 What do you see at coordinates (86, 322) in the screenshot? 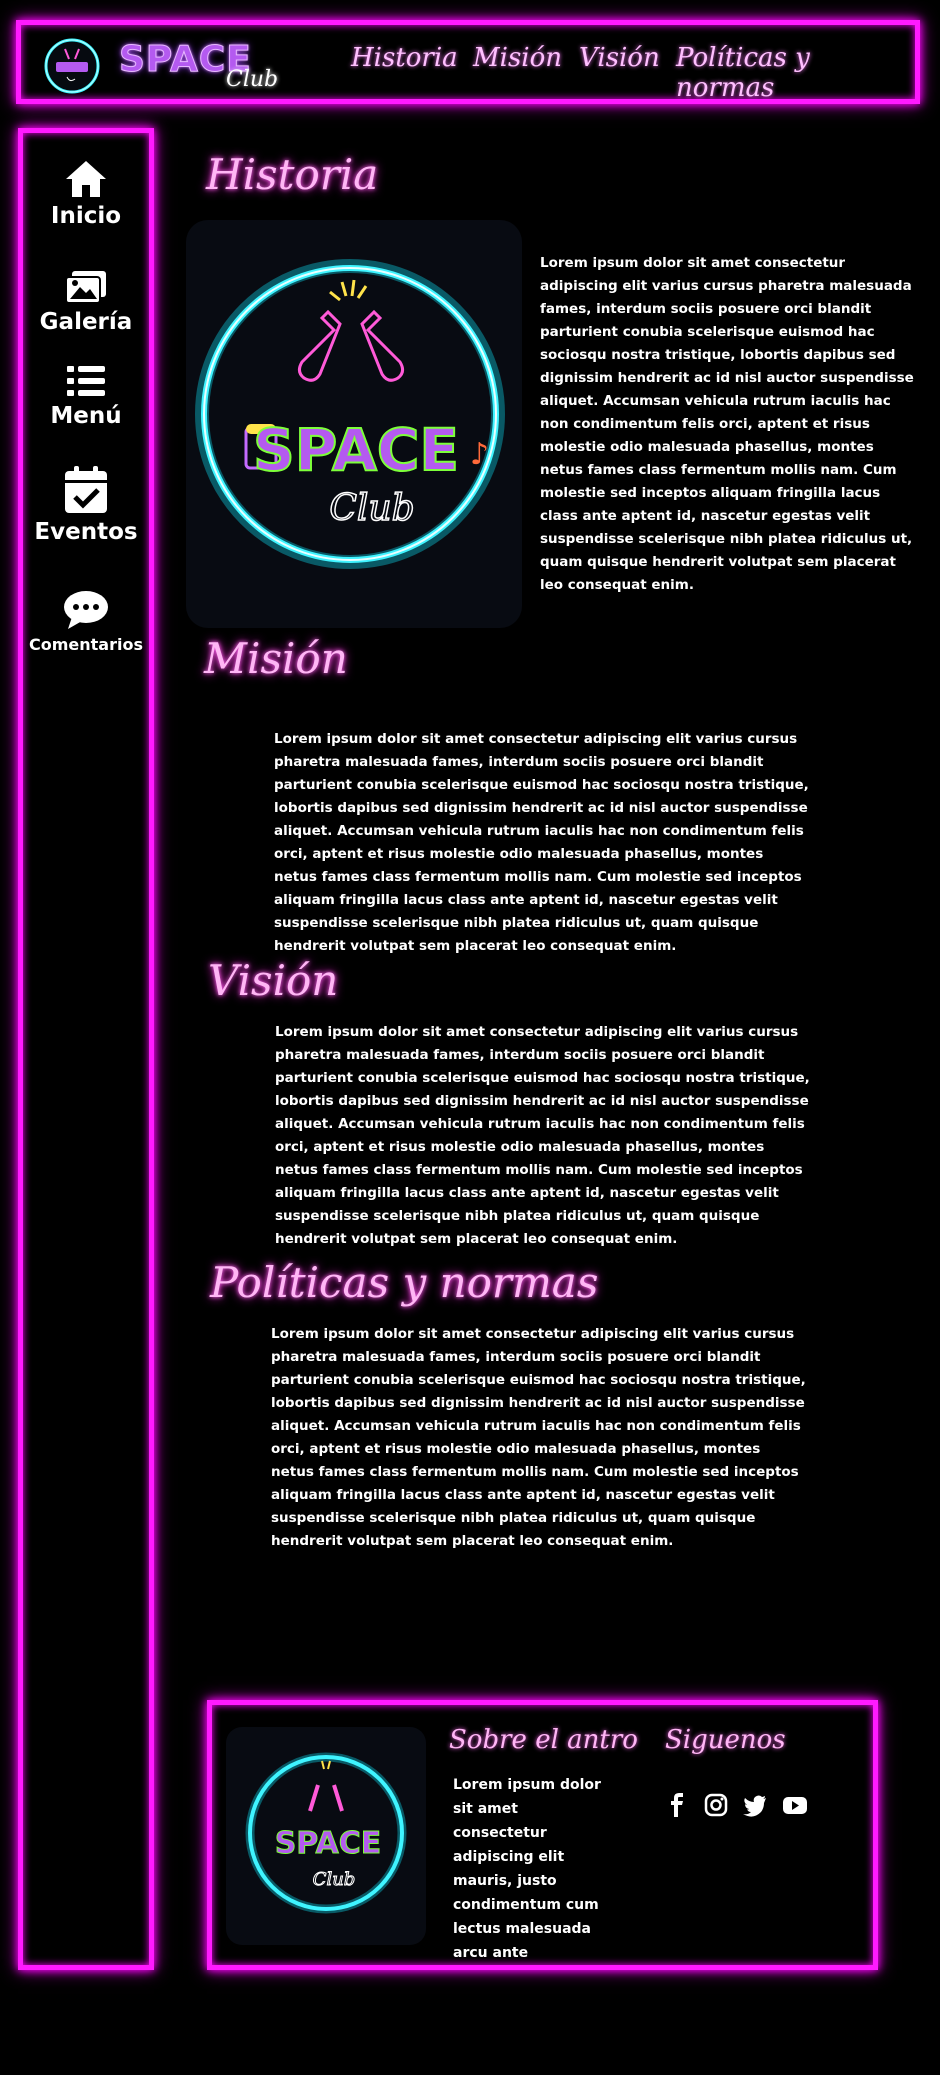
I see `sidebar-label: Galería` at bounding box center [86, 322].